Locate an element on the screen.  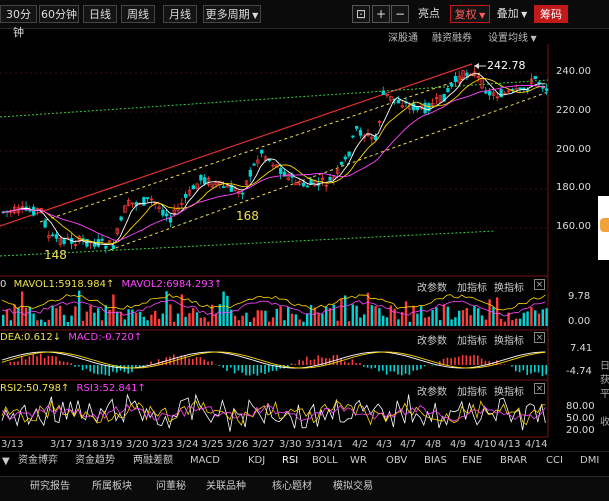
indicator-tab-kdj: KDJ is located at coordinates (256, 461).